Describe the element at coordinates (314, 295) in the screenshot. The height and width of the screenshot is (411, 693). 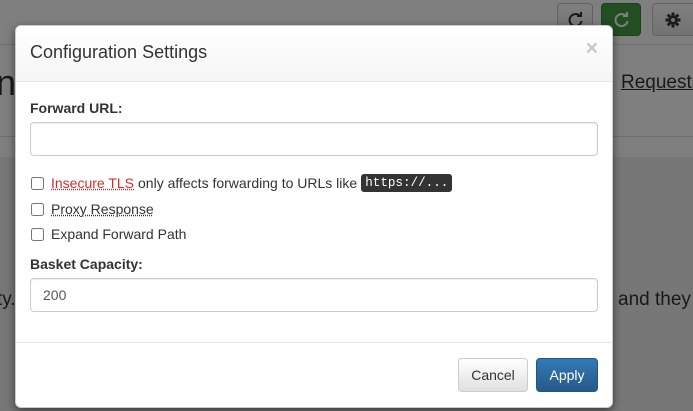
I see `basket-capacity-input` at that location.